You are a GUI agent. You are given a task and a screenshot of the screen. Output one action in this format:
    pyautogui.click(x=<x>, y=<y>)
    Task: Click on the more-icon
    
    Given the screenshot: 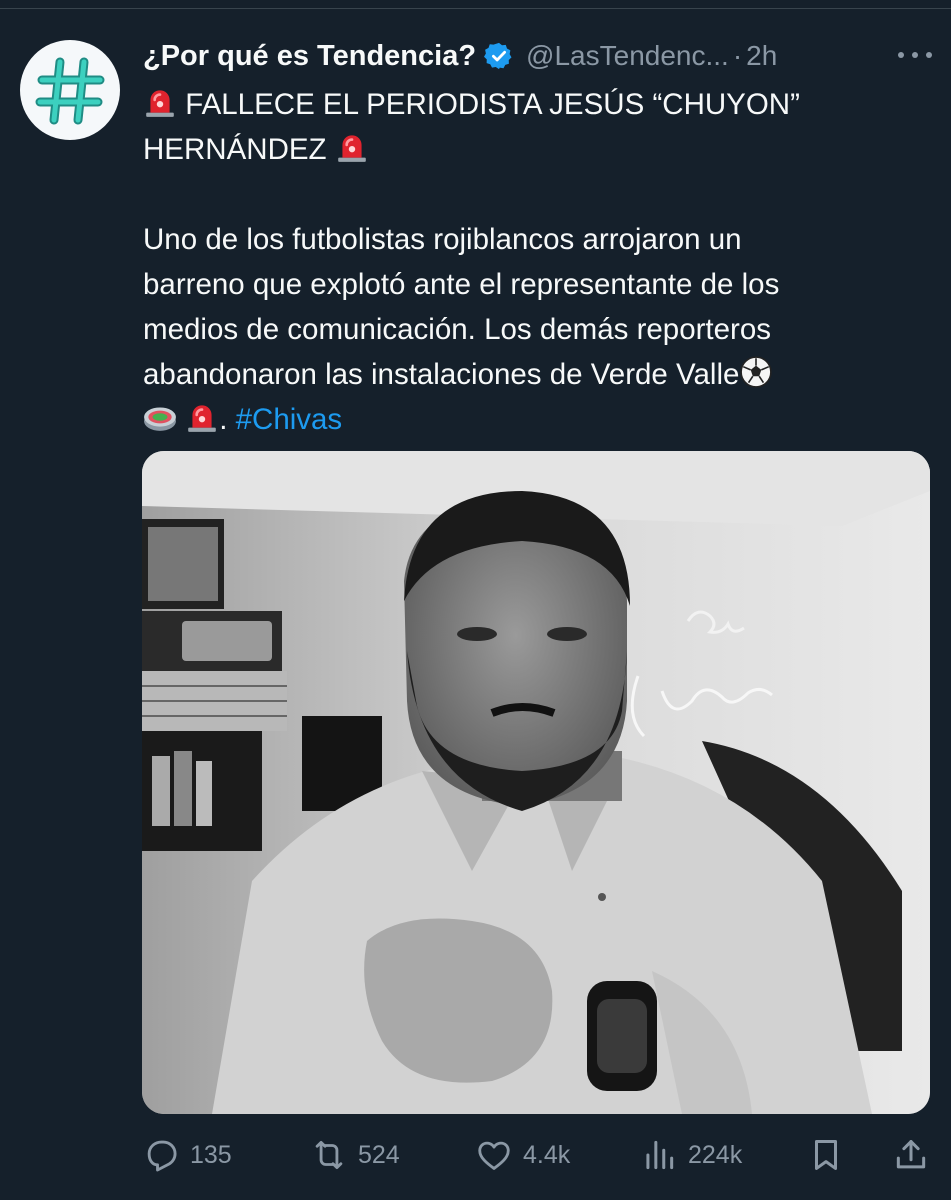 What is the action you would take?
    pyautogui.click(x=915, y=55)
    